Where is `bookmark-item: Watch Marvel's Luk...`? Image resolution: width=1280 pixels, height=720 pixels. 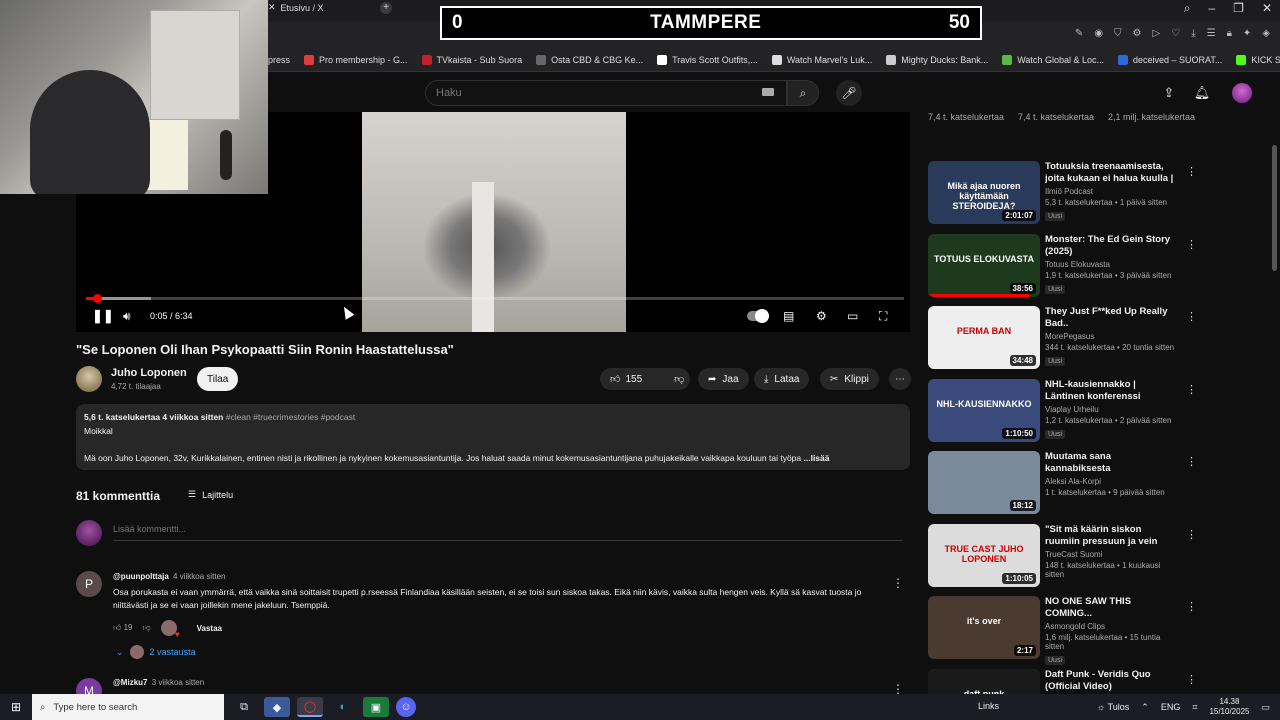 bookmark-item: Watch Marvel's Luk... is located at coordinates (821, 59).